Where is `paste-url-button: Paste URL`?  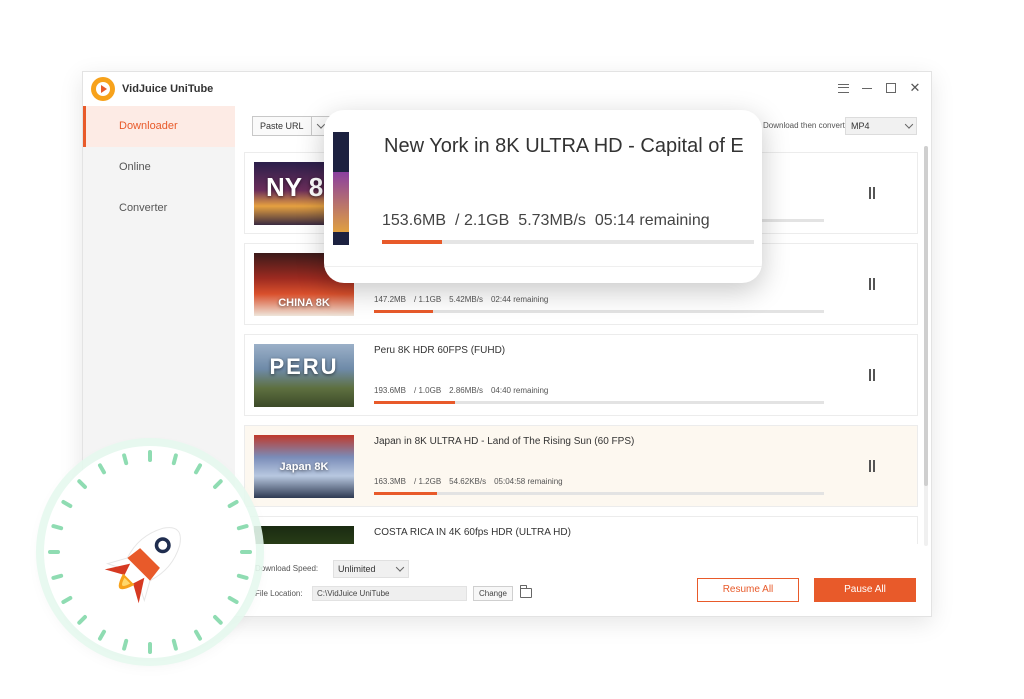 paste-url-button: Paste URL is located at coordinates (282, 126).